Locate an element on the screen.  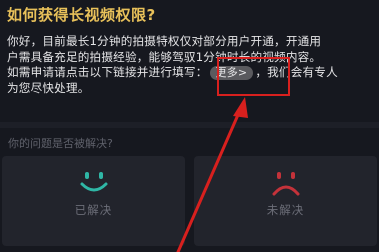
smile-face-icon is located at coordinates (93, 182).